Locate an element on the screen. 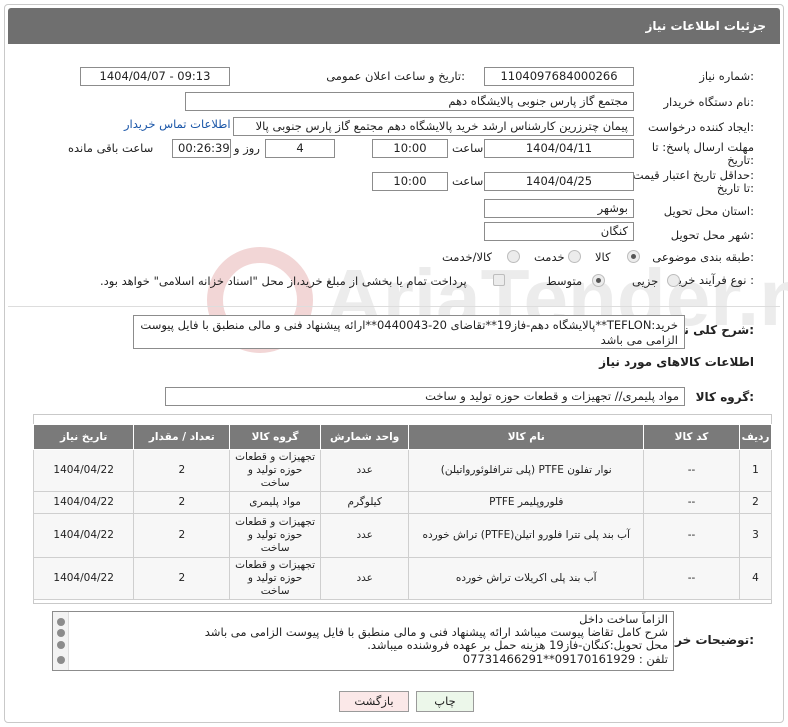 The height and width of the screenshot is (727, 788). deadline-label: مهلت ارسال پاسخ: تا is located at coordinates (702, 147).